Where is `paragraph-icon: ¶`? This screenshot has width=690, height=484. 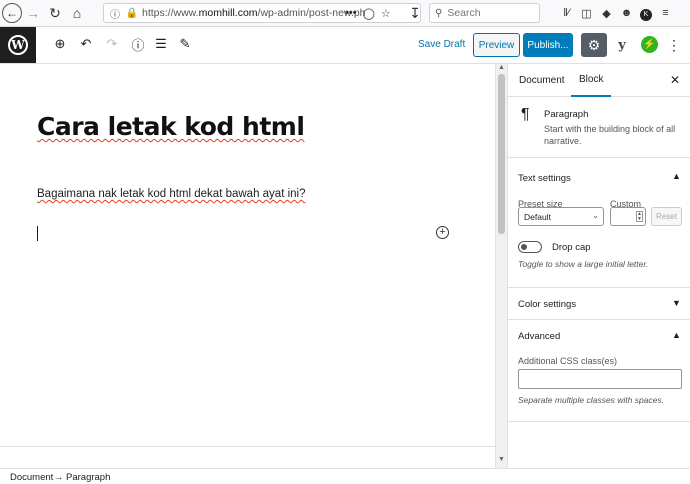
paragraph-icon: ¶ is located at coordinates (525, 114).